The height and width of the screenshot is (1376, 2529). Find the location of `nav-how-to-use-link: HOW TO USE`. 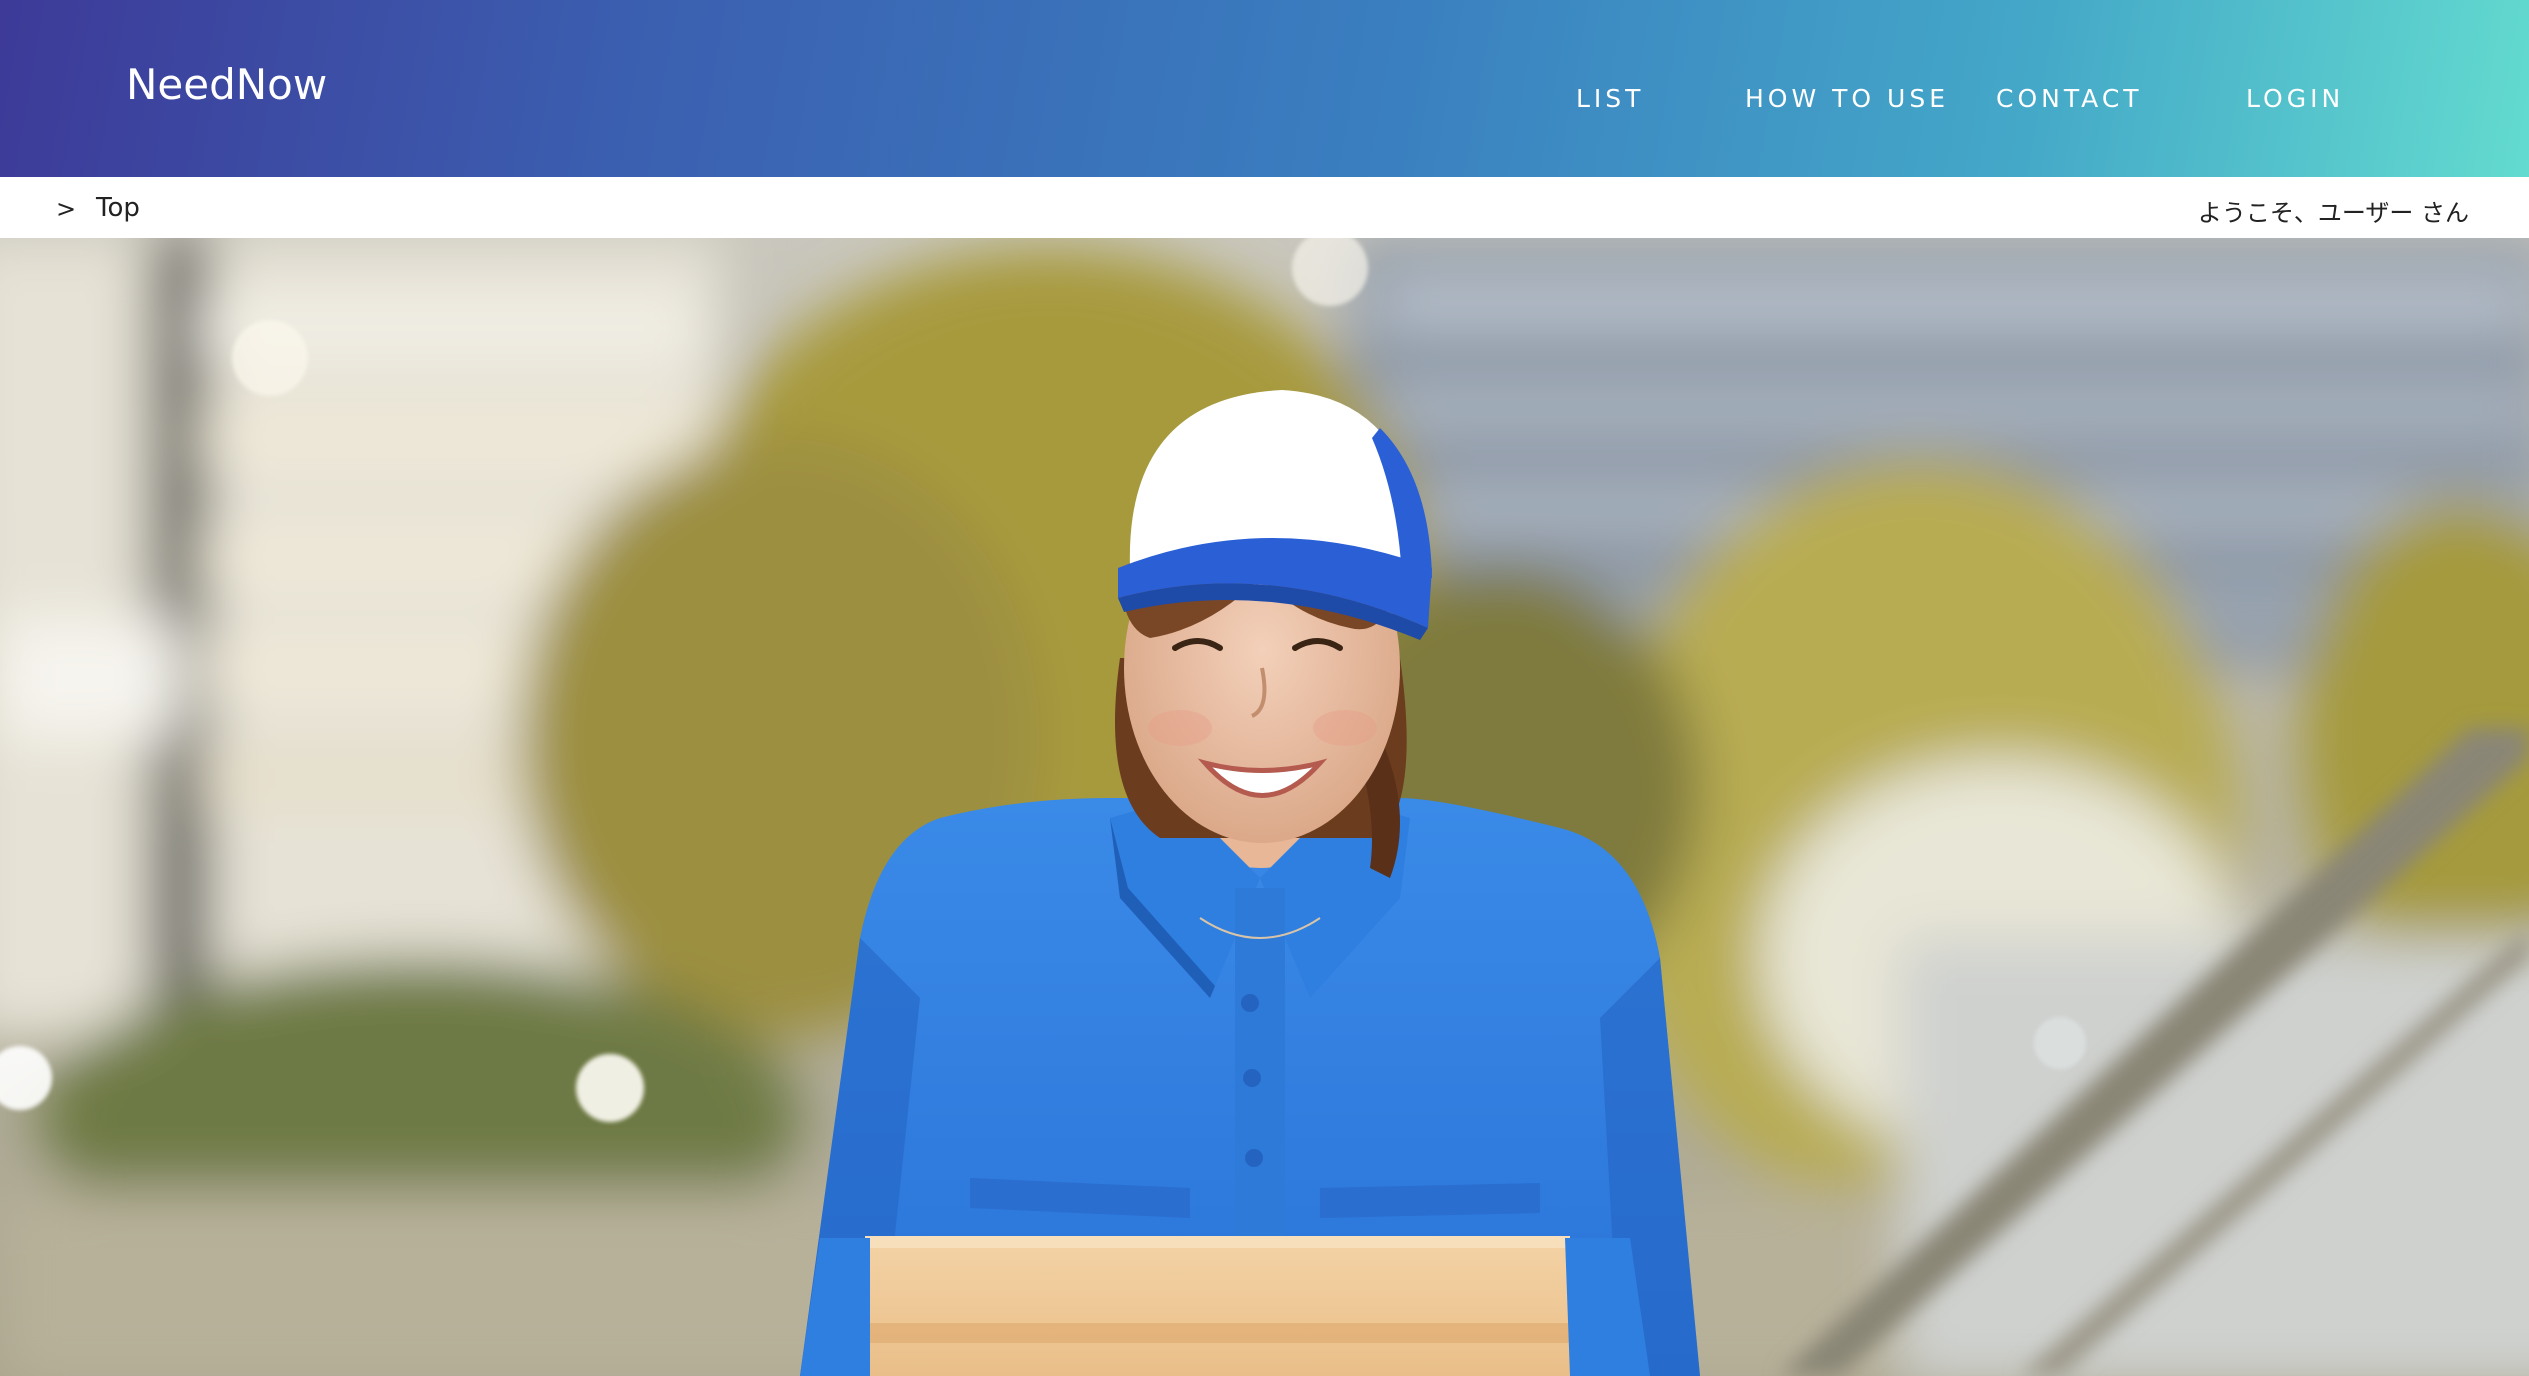

nav-how-to-use-link: HOW TO USE is located at coordinates (1847, 98).